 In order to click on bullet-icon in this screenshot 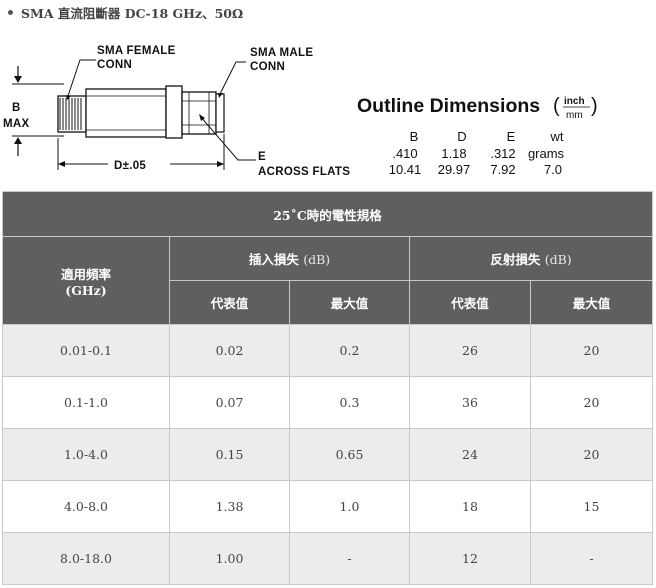, I will do `click(10, 12)`.